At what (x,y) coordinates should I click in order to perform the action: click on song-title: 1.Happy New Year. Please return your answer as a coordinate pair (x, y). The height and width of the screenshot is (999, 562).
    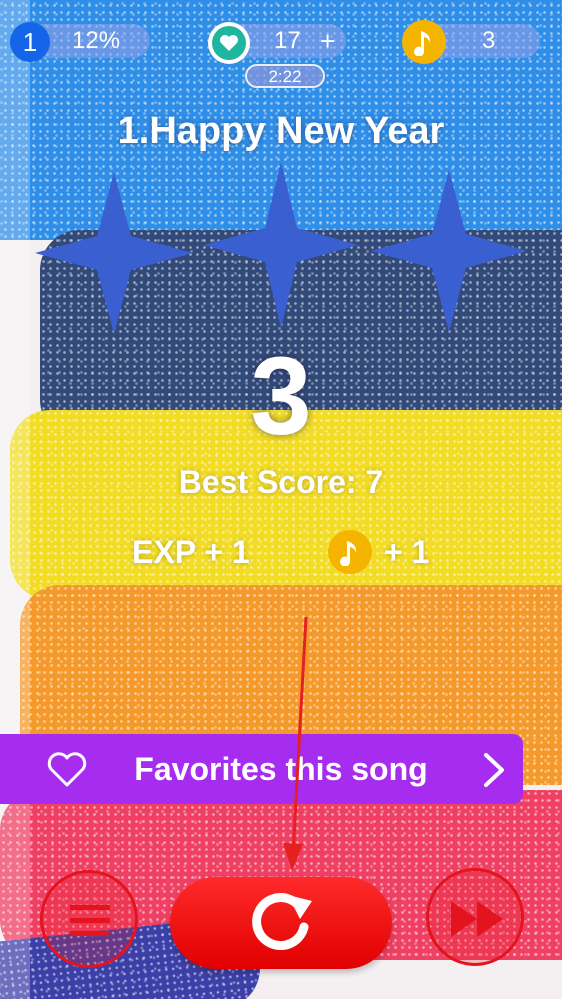
    Looking at the image, I should click on (281, 131).